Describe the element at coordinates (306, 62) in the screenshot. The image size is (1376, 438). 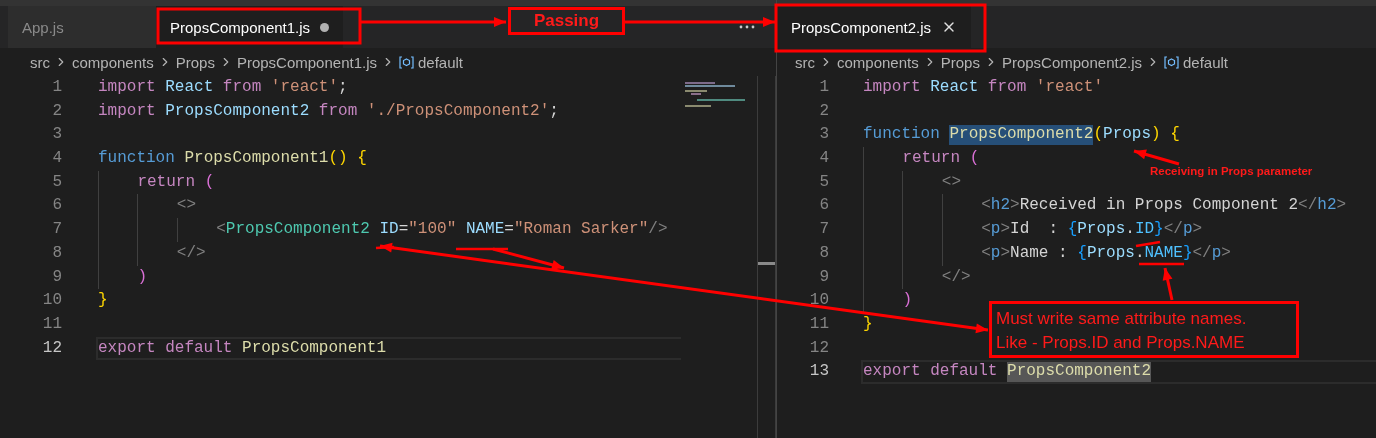
I see `breadcrumb-item: PropsComponent1.js` at that location.